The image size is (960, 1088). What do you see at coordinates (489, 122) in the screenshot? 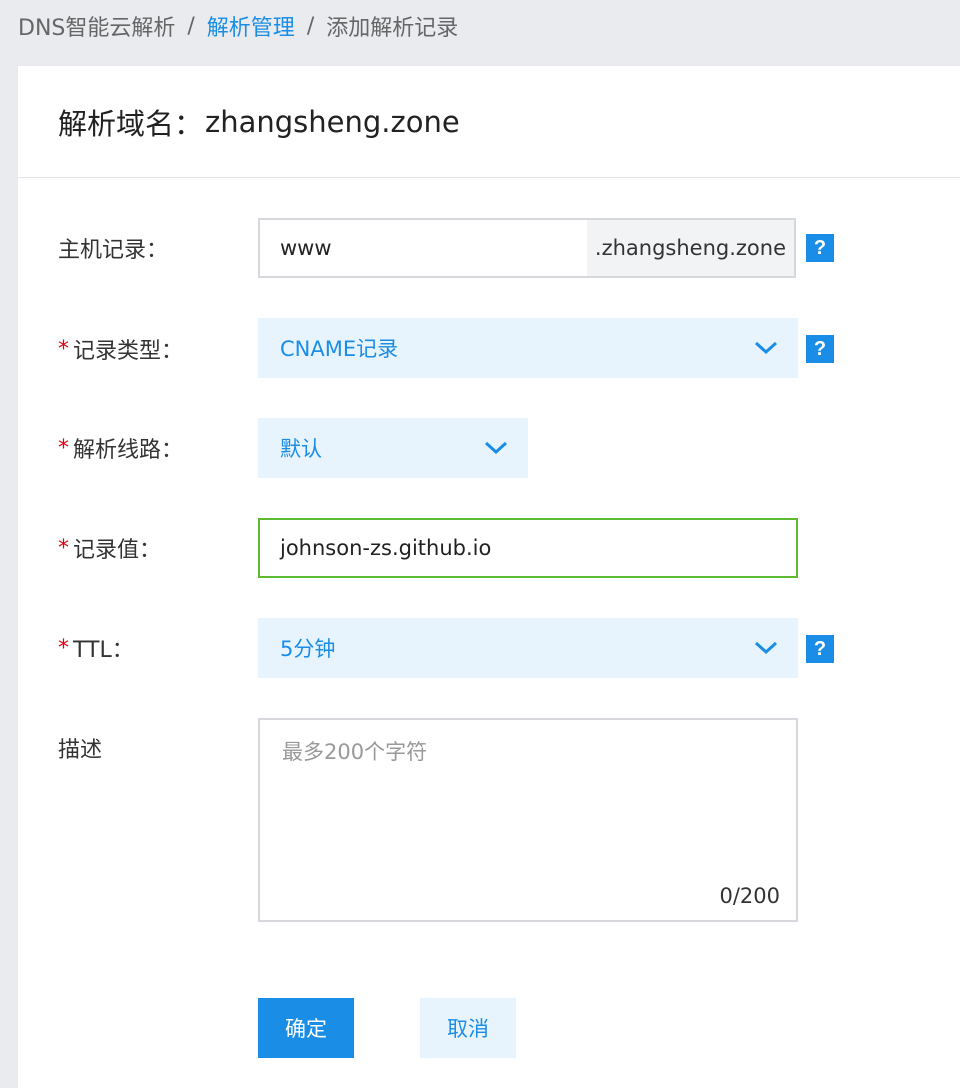
I see `page-title: 解析域名： zhangsheng.zone` at bounding box center [489, 122].